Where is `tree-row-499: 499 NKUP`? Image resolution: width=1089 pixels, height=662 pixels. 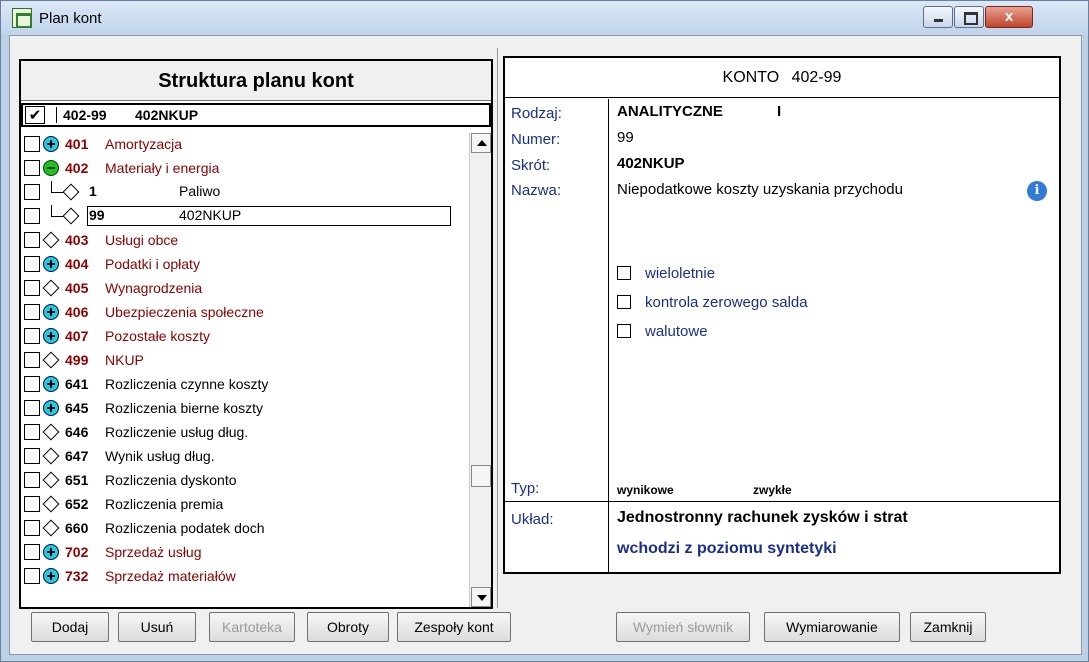 tree-row-499: 499 NKUP is located at coordinates (245, 361).